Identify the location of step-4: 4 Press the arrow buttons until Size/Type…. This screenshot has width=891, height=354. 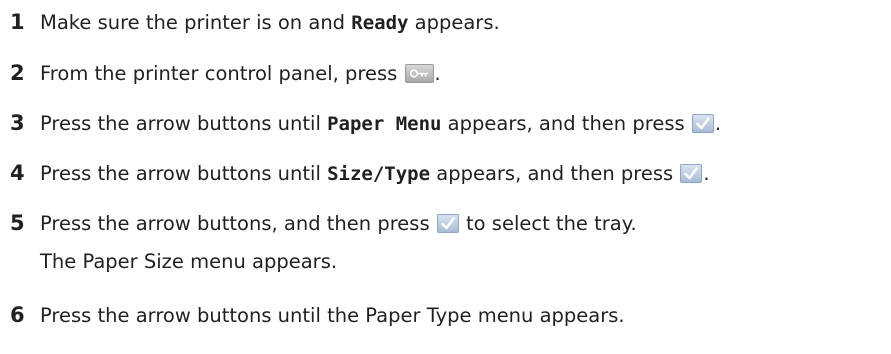
(360, 173).